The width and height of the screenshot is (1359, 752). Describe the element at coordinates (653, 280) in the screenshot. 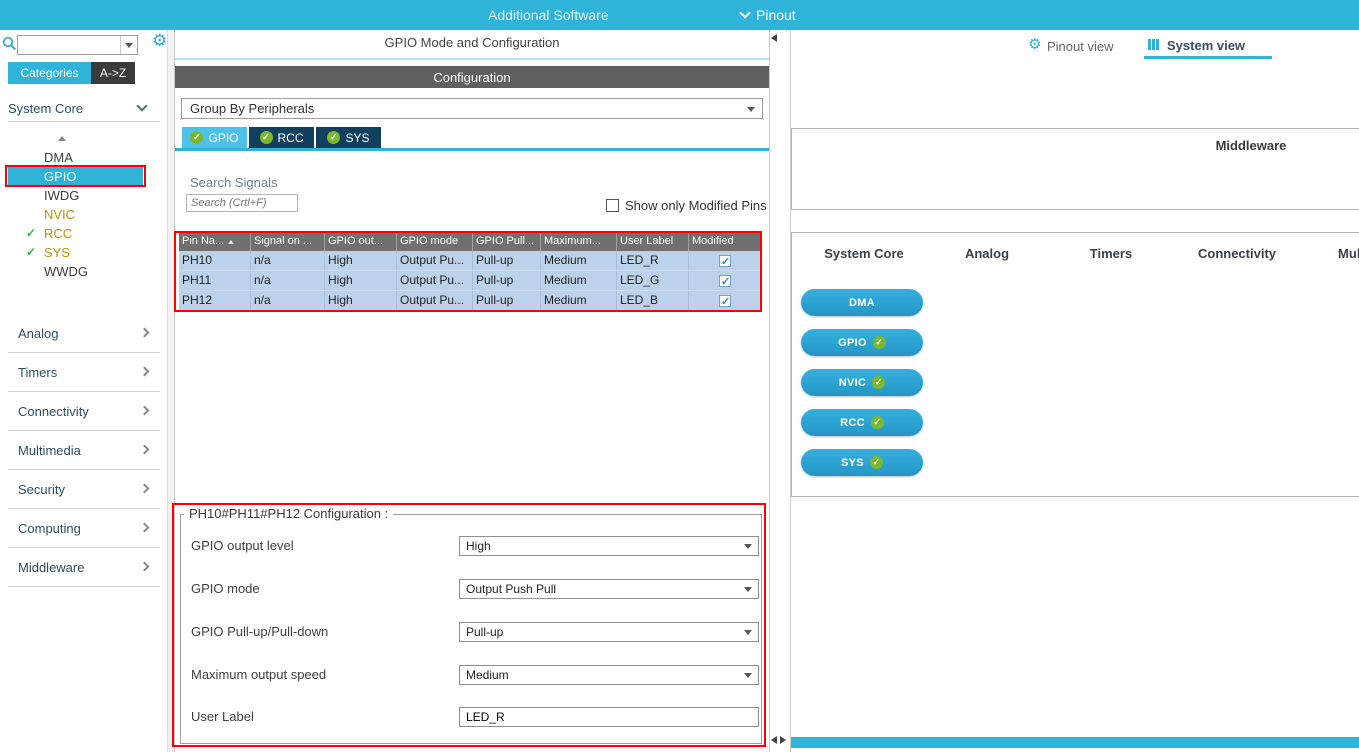

I see `cell-user-label: LED_G` at that location.